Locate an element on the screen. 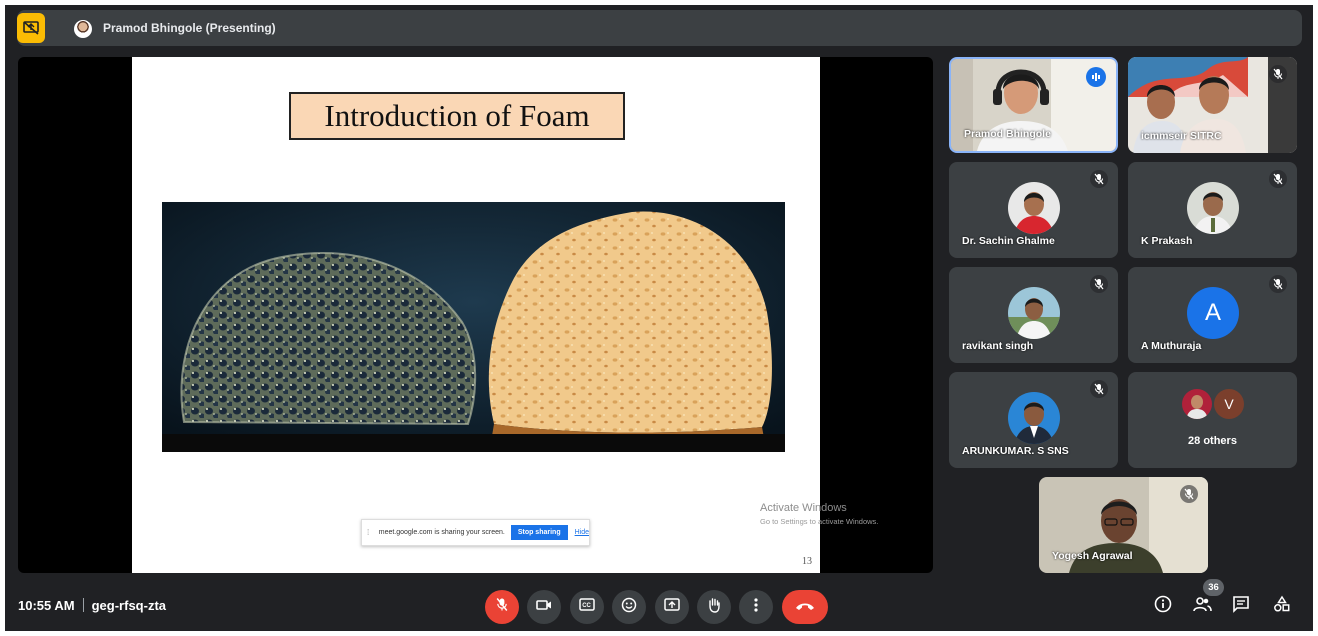 This screenshot has width=1318, height=636. presenter-title: Pramod Bhingole (Presenting) is located at coordinates (189, 28).